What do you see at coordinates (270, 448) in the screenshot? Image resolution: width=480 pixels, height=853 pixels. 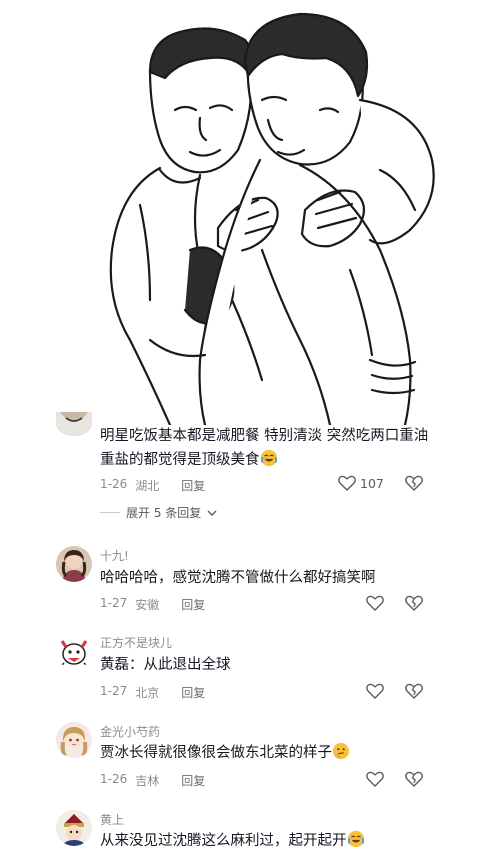 I see `comment-text: 明星吃饭基本都是减肥餐 特别清淡 突然吃两口重油重盐的都觉得是顶级美食` at bounding box center [270, 448].